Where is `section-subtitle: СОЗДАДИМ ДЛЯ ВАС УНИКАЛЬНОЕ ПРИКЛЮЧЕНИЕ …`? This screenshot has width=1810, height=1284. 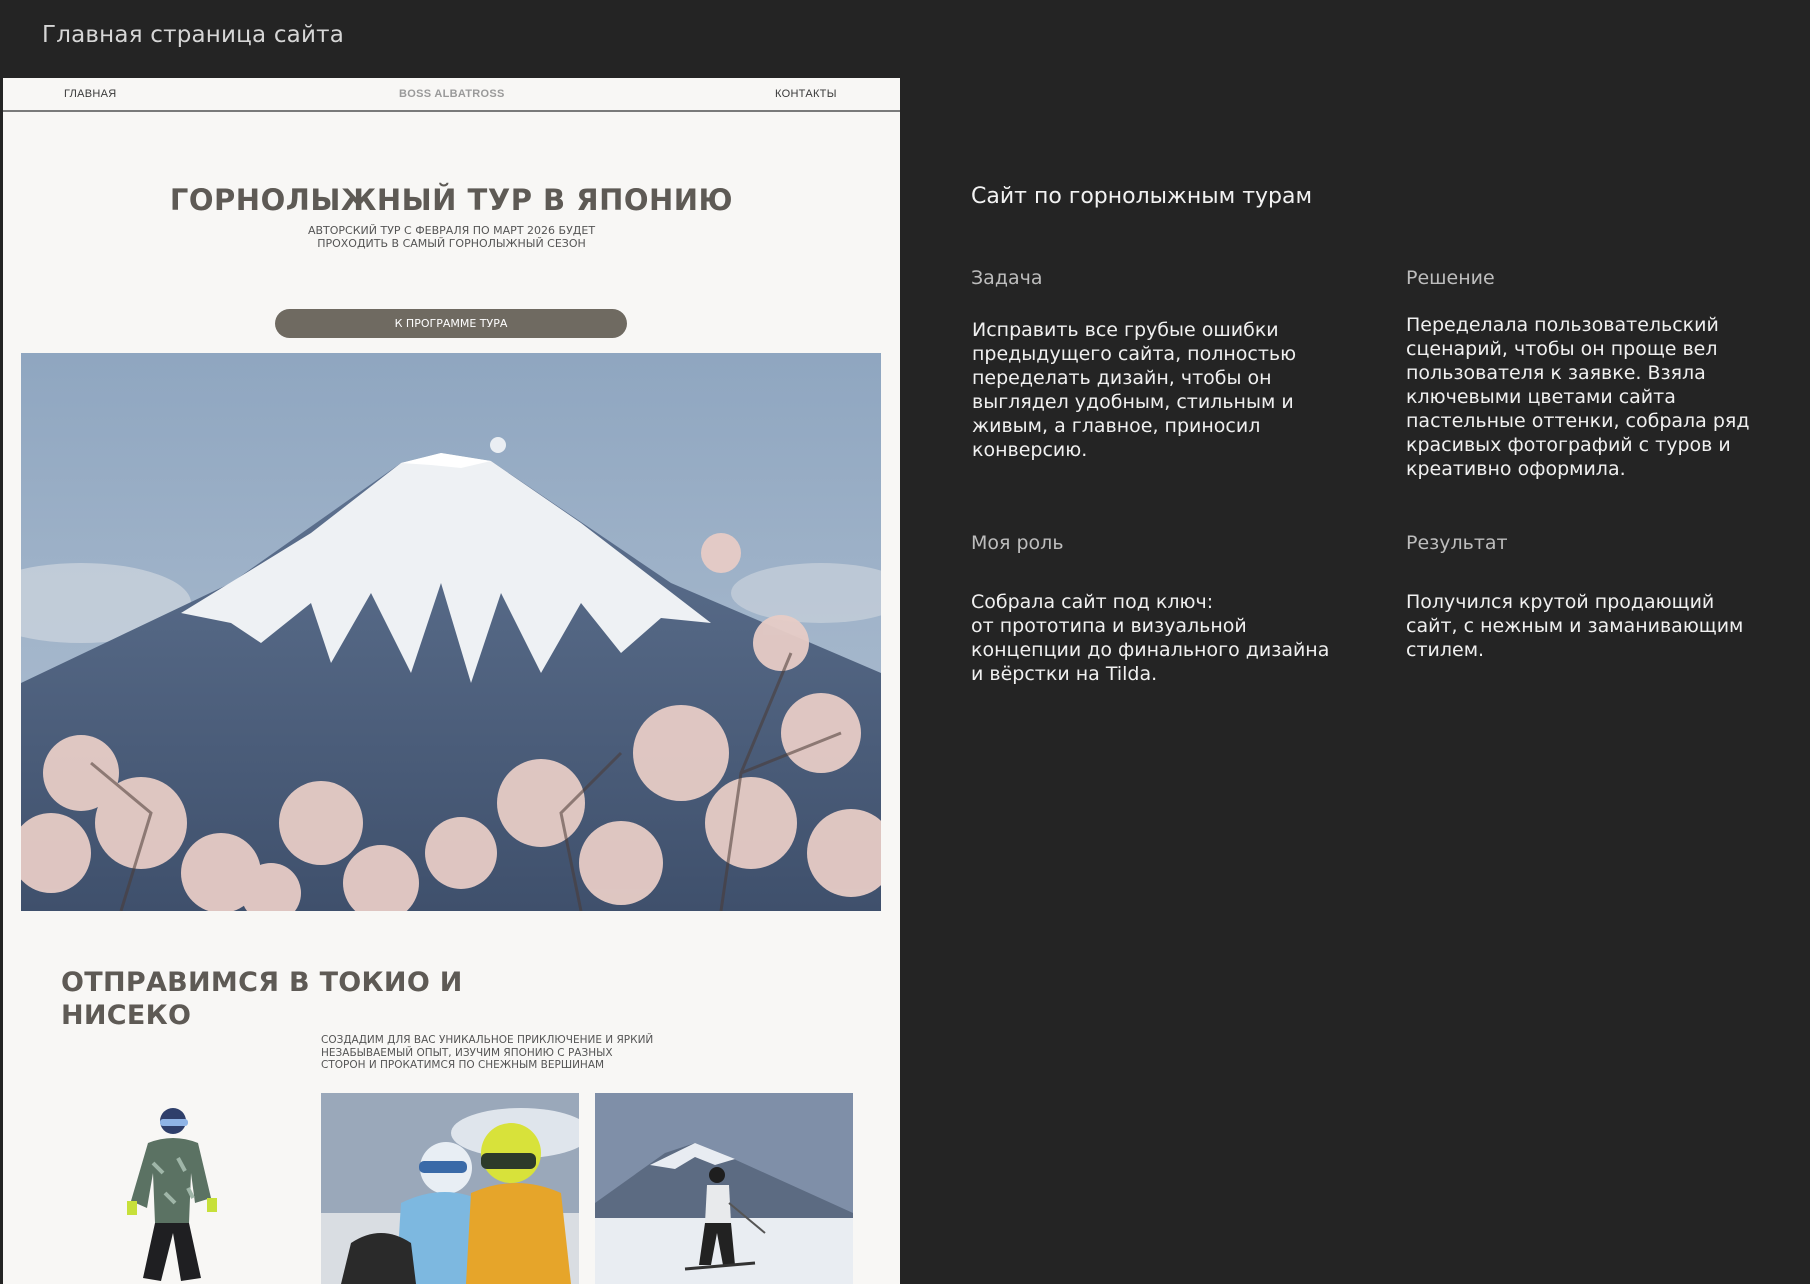 section-subtitle: СОЗДАДИМ ДЛЯ ВАС УНИКАЛЬНОЕ ПРИКЛЮЧЕНИЕ … is located at coordinates (487, 1052).